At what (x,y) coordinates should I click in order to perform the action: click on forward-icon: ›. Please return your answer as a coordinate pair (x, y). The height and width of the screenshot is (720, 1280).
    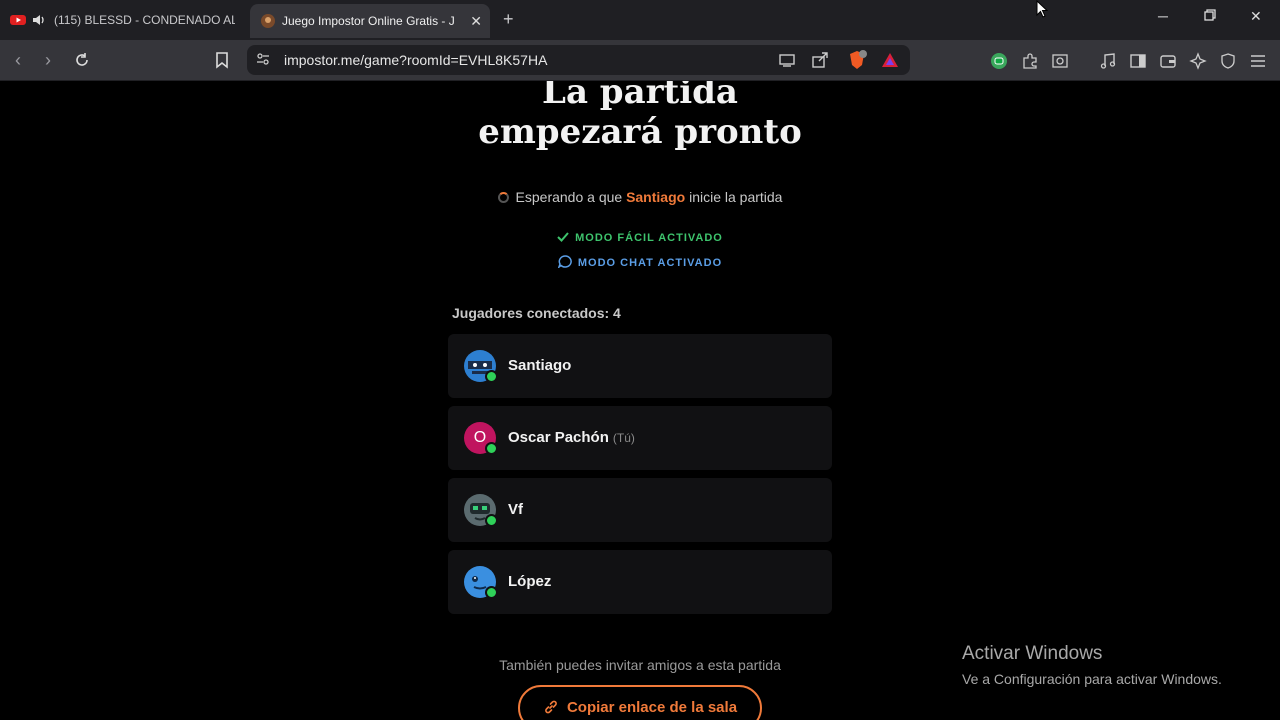
    Looking at the image, I should click on (48, 60).